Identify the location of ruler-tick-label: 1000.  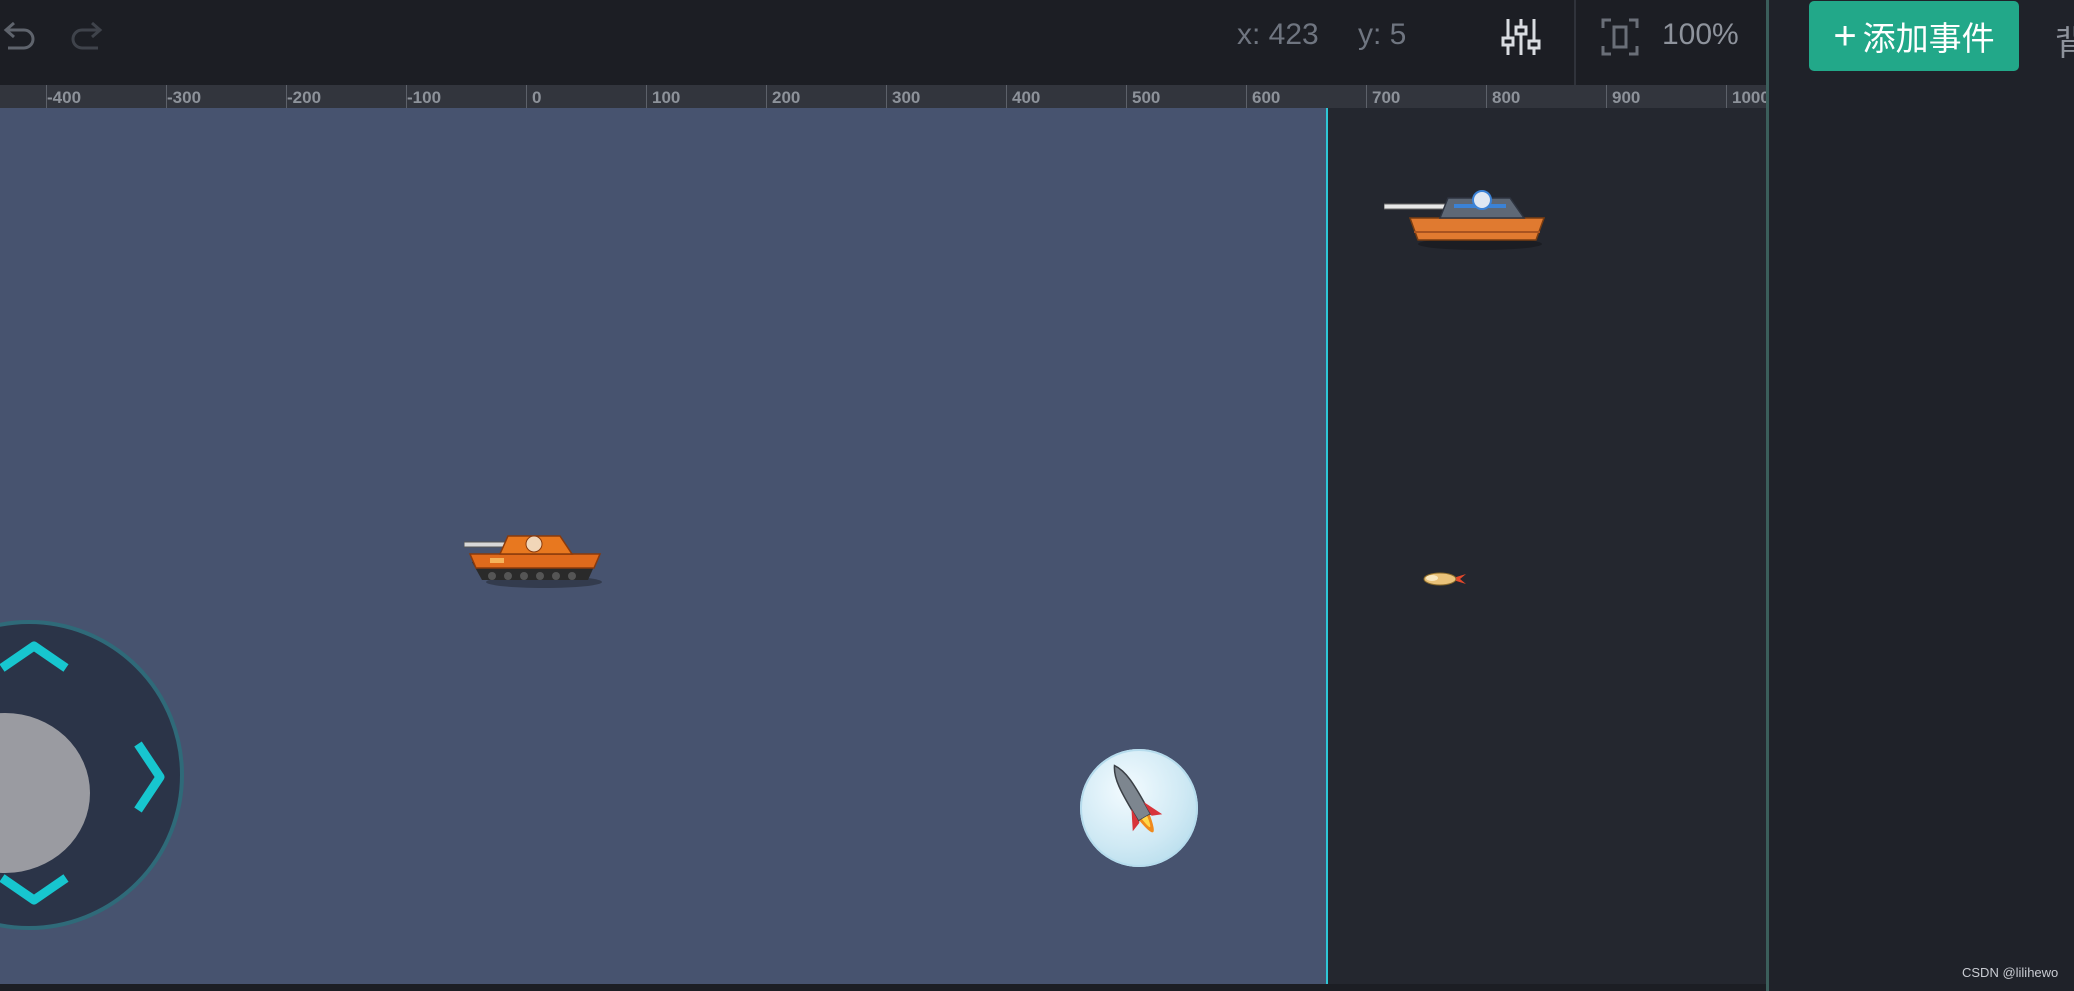
(1749, 97).